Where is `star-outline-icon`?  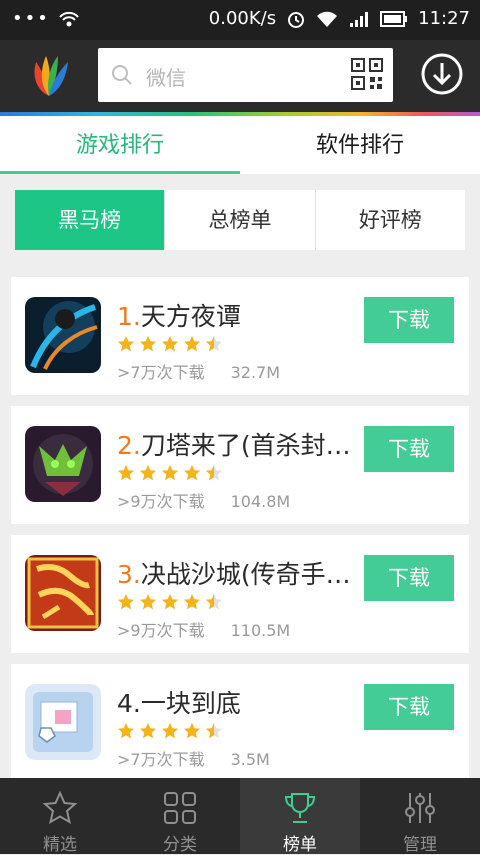
star-outline-icon is located at coordinates (60, 807).